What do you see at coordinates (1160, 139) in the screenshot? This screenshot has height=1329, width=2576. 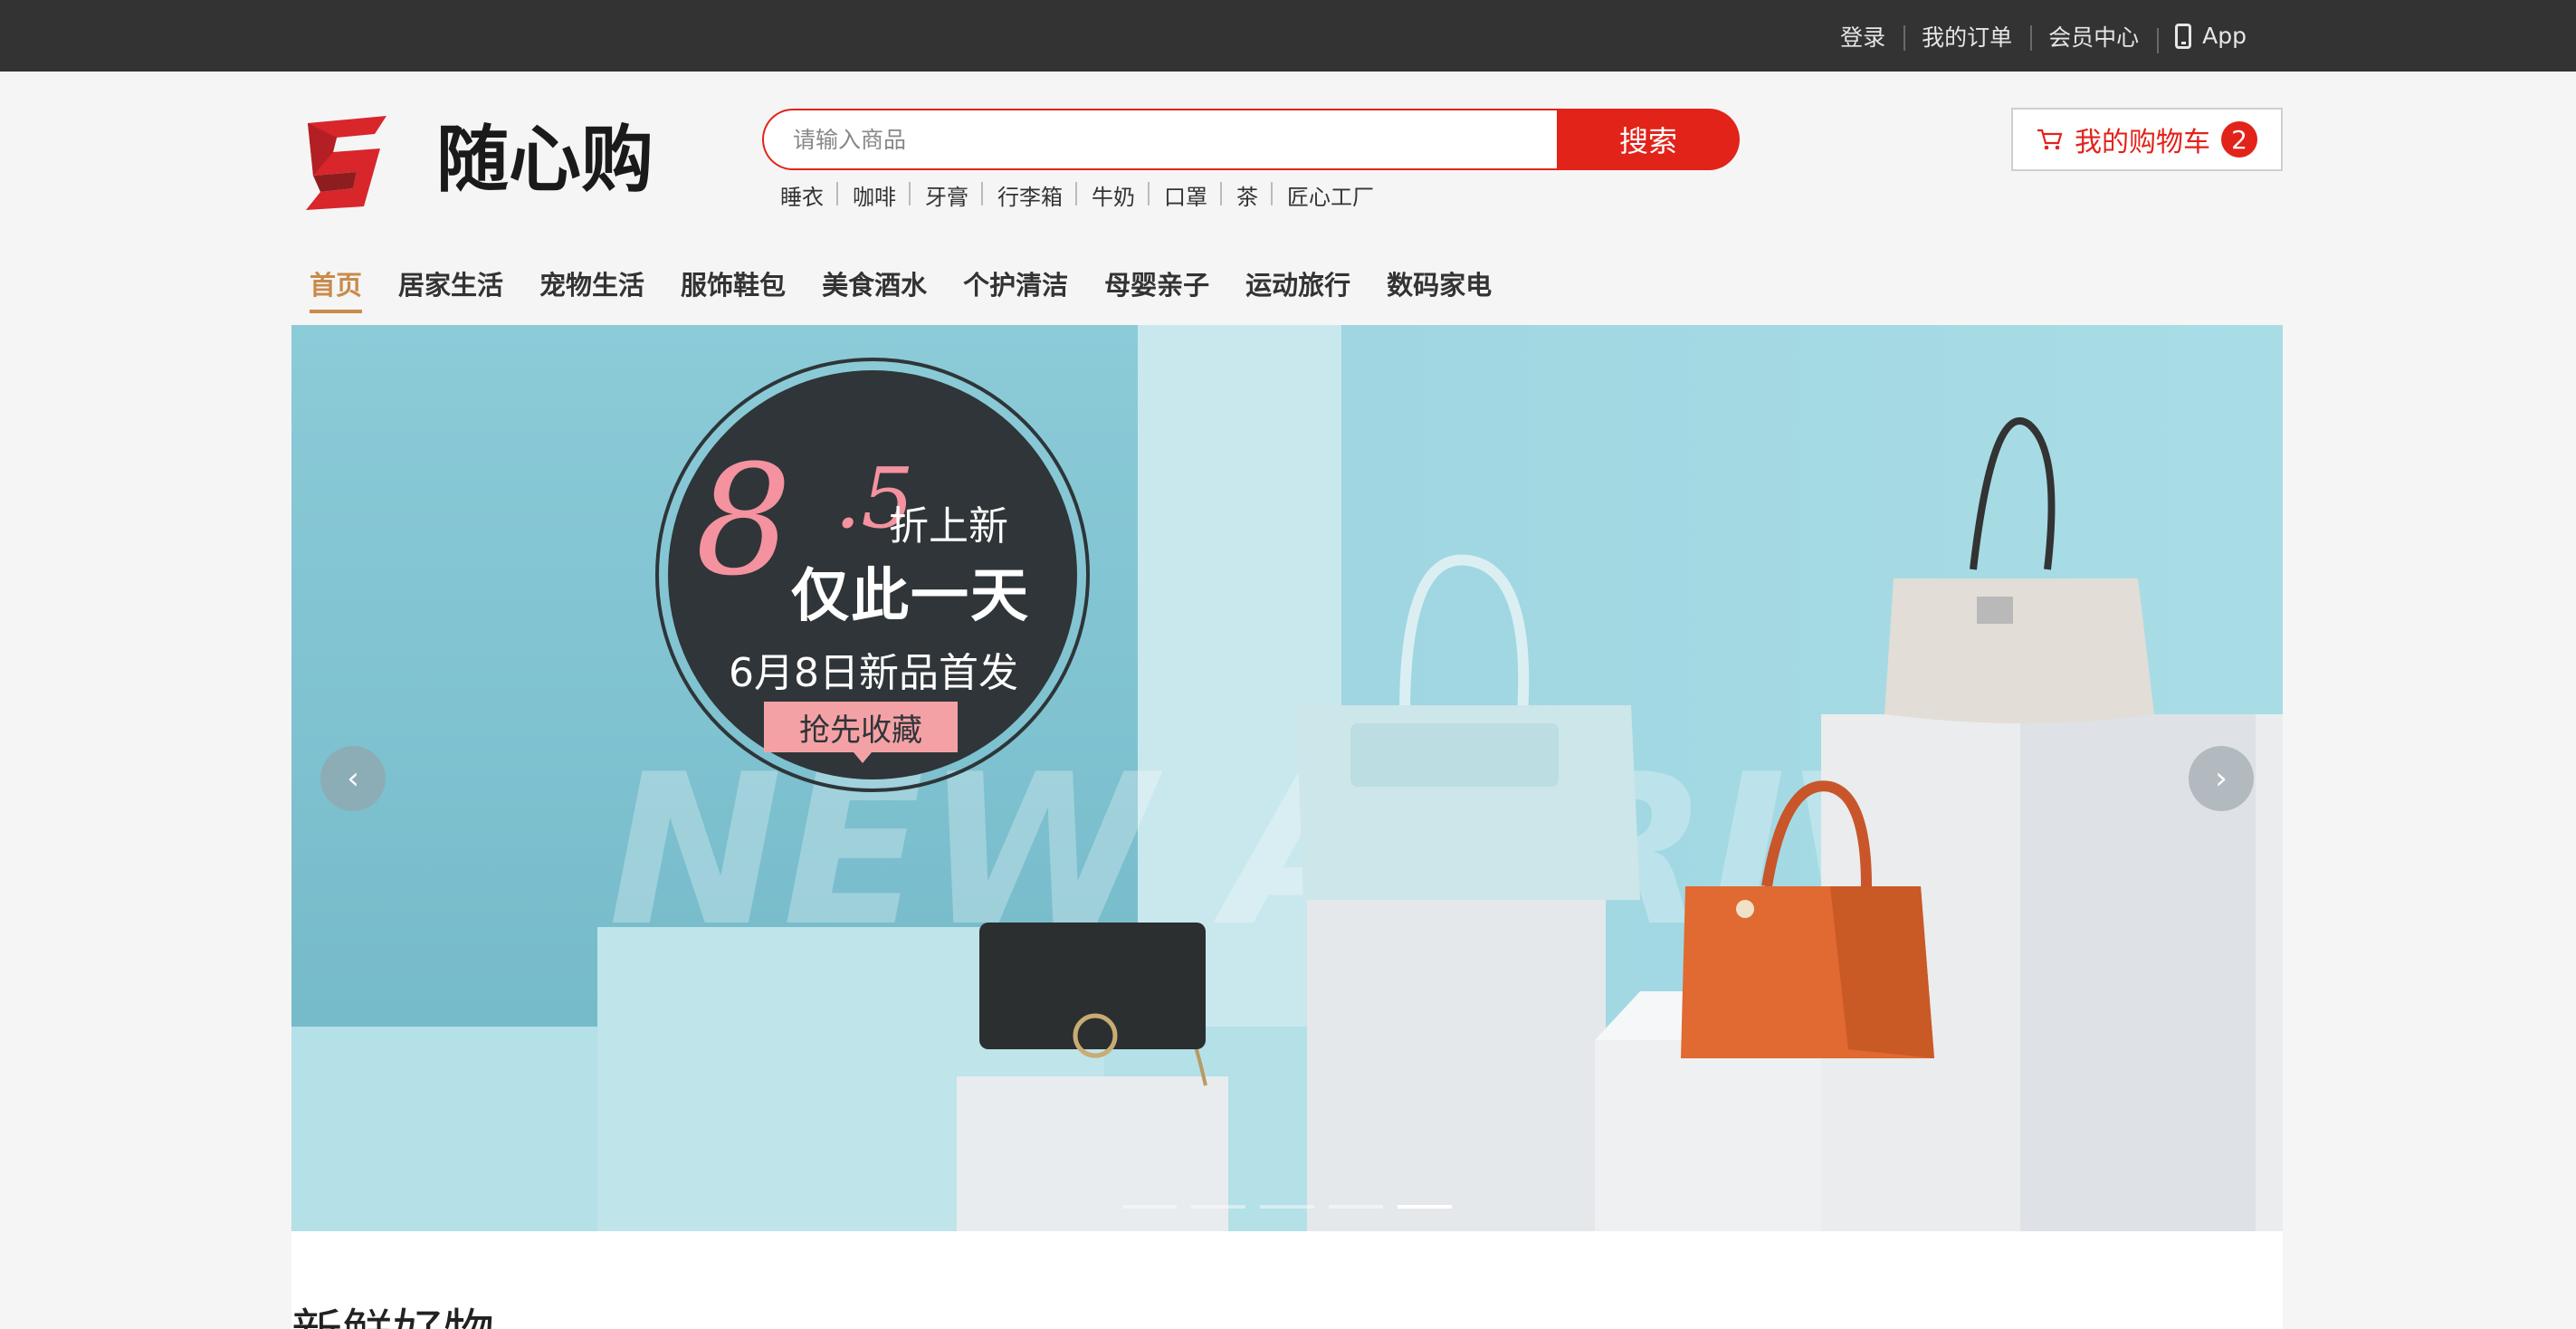 I see `search-input` at bounding box center [1160, 139].